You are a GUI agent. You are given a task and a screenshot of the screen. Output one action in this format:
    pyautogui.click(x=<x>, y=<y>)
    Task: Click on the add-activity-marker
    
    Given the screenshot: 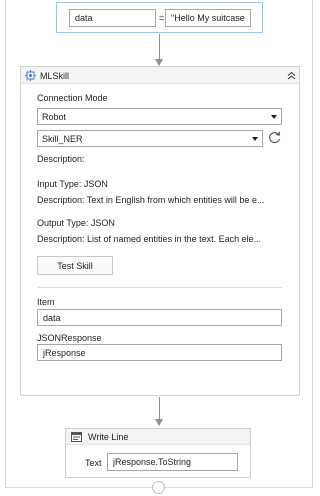 What is the action you would take?
    pyautogui.click(x=158, y=487)
    